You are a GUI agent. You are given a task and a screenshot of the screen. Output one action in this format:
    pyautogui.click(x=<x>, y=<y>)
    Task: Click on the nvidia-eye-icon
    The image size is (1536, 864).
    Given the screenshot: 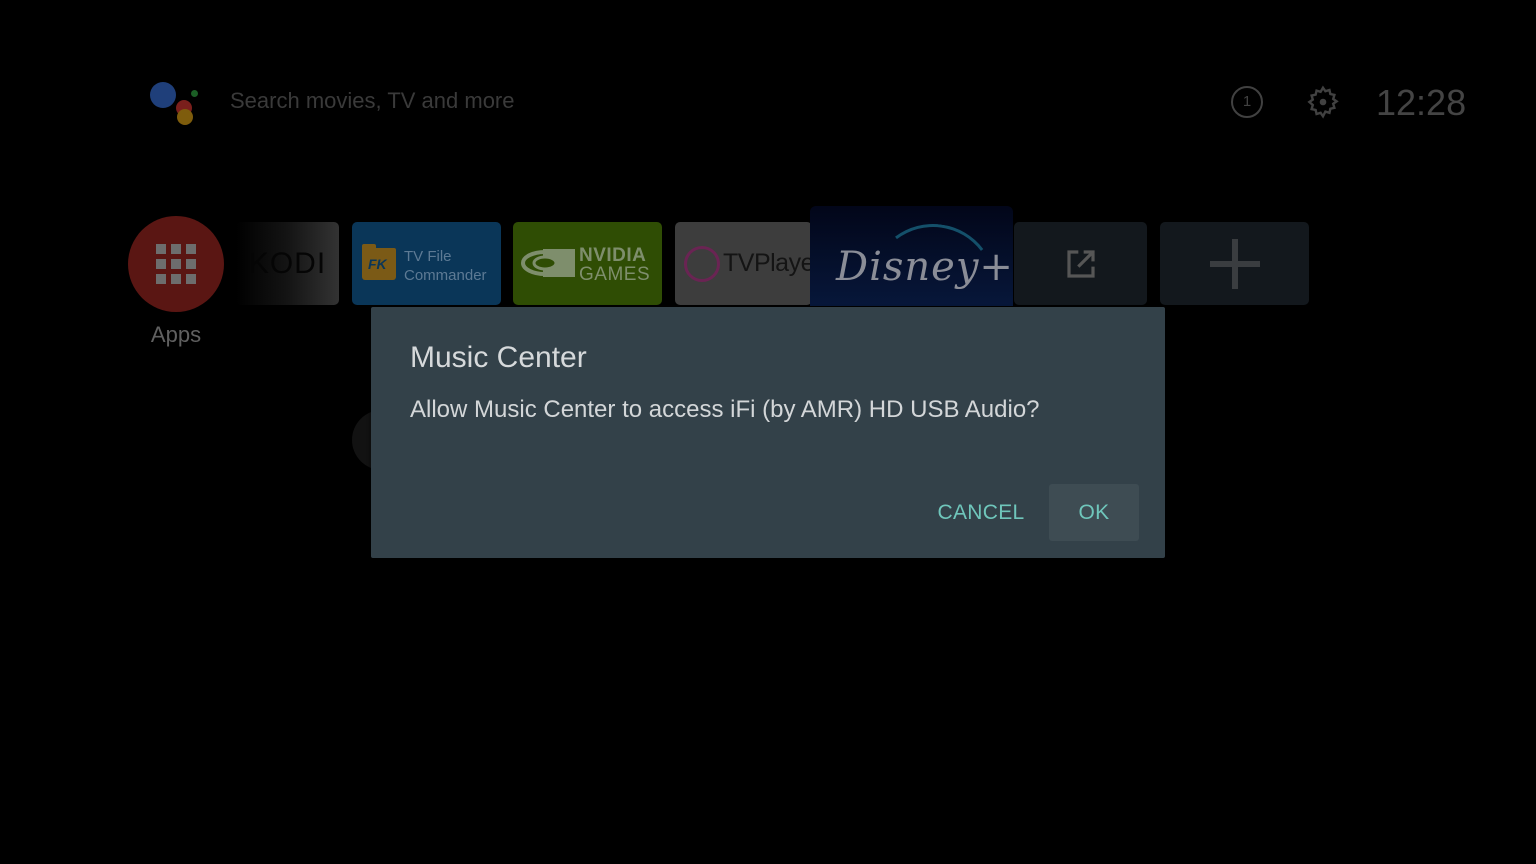 What is the action you would take?
    pyautogui.click(x=548, y=263)
    